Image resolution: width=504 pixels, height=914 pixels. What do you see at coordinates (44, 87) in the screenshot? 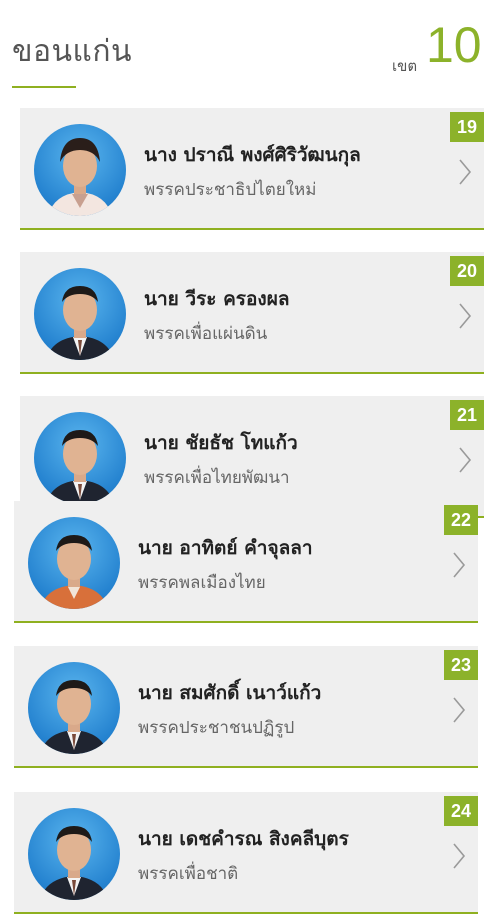
I see `title-underline` at bounding box center [44, 87].